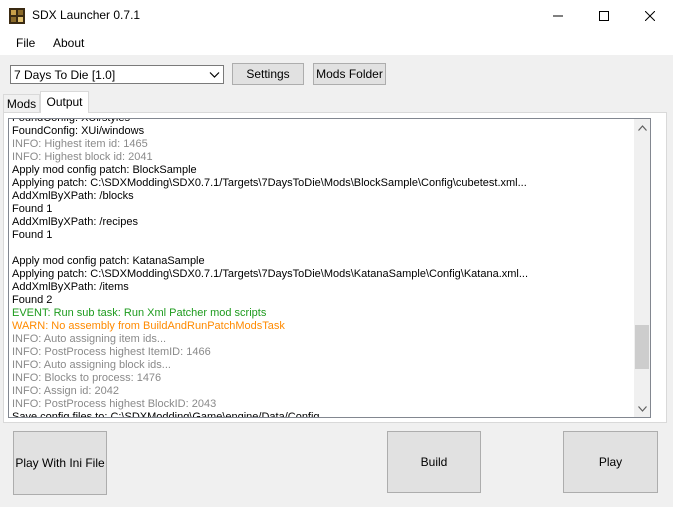  I want to click on maximize-button, so click(604, 15).